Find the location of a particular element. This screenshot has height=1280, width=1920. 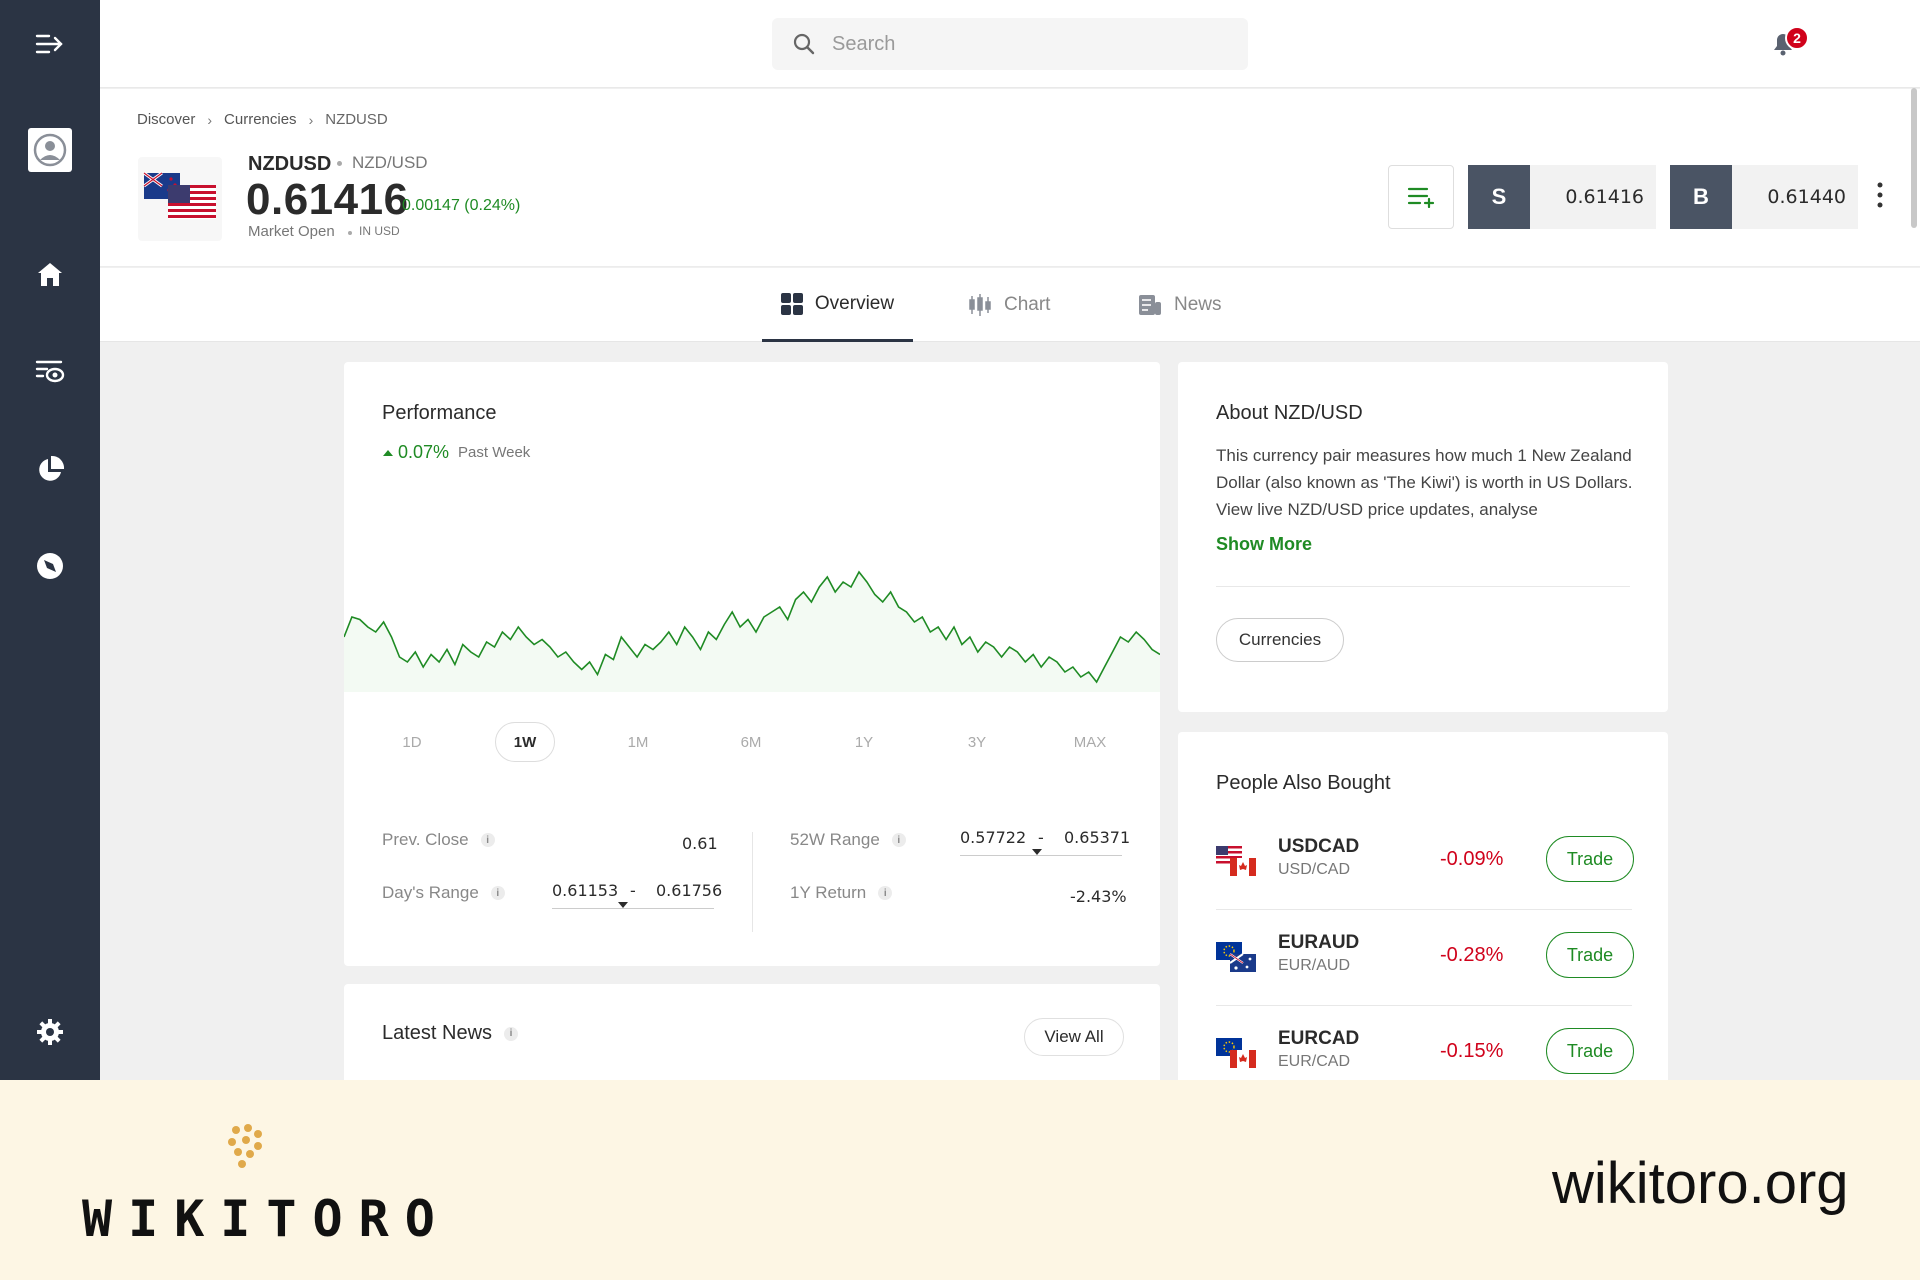

days-range-marker is located at coordinates (623, 905).